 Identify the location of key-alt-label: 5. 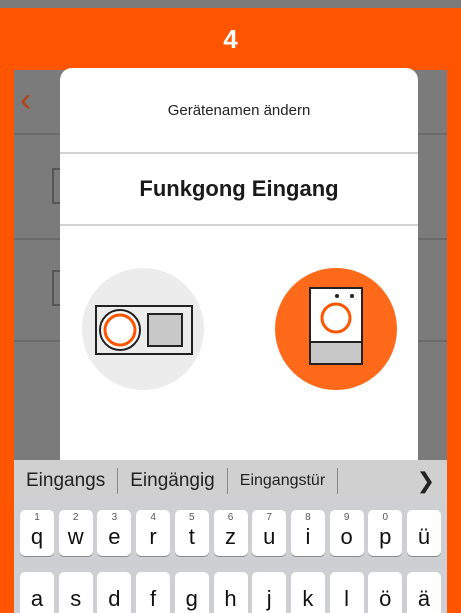
(192, 517).